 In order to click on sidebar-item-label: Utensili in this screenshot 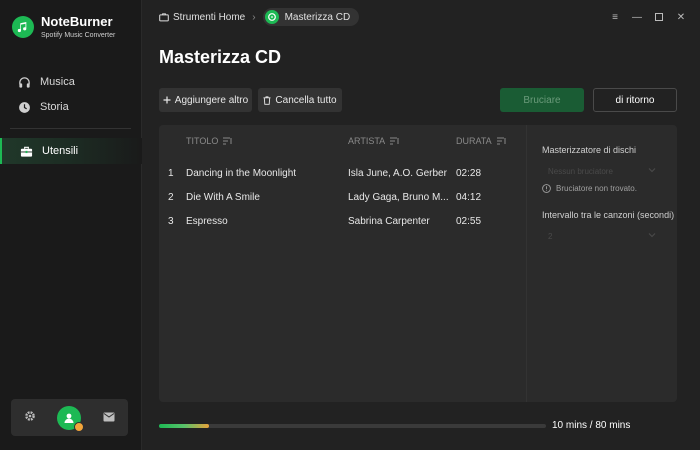, I will do `click(60, 151)`.